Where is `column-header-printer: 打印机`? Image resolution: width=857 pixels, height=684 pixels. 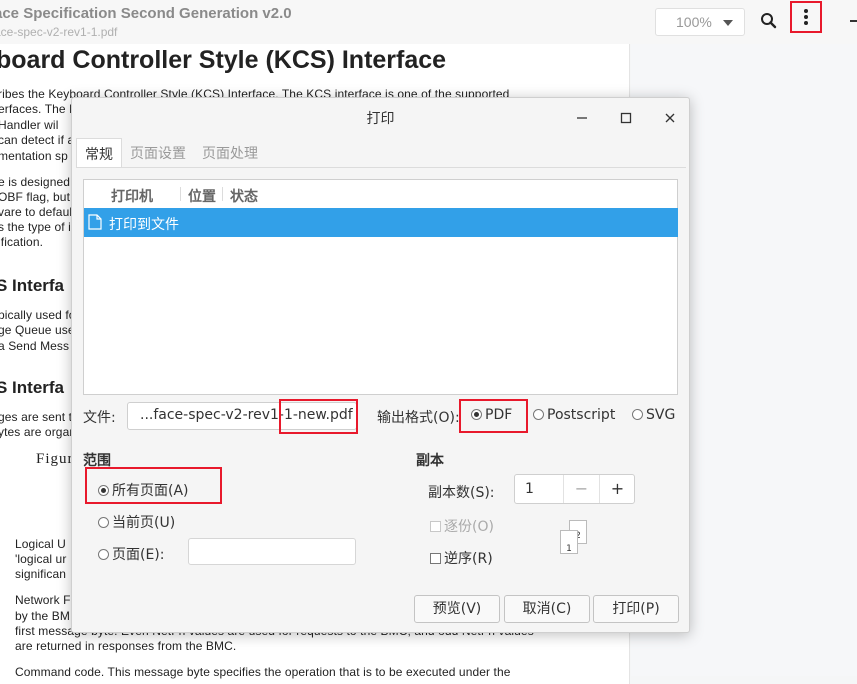
column-header-printer: 打印机 is located at coordinates (132, 196).